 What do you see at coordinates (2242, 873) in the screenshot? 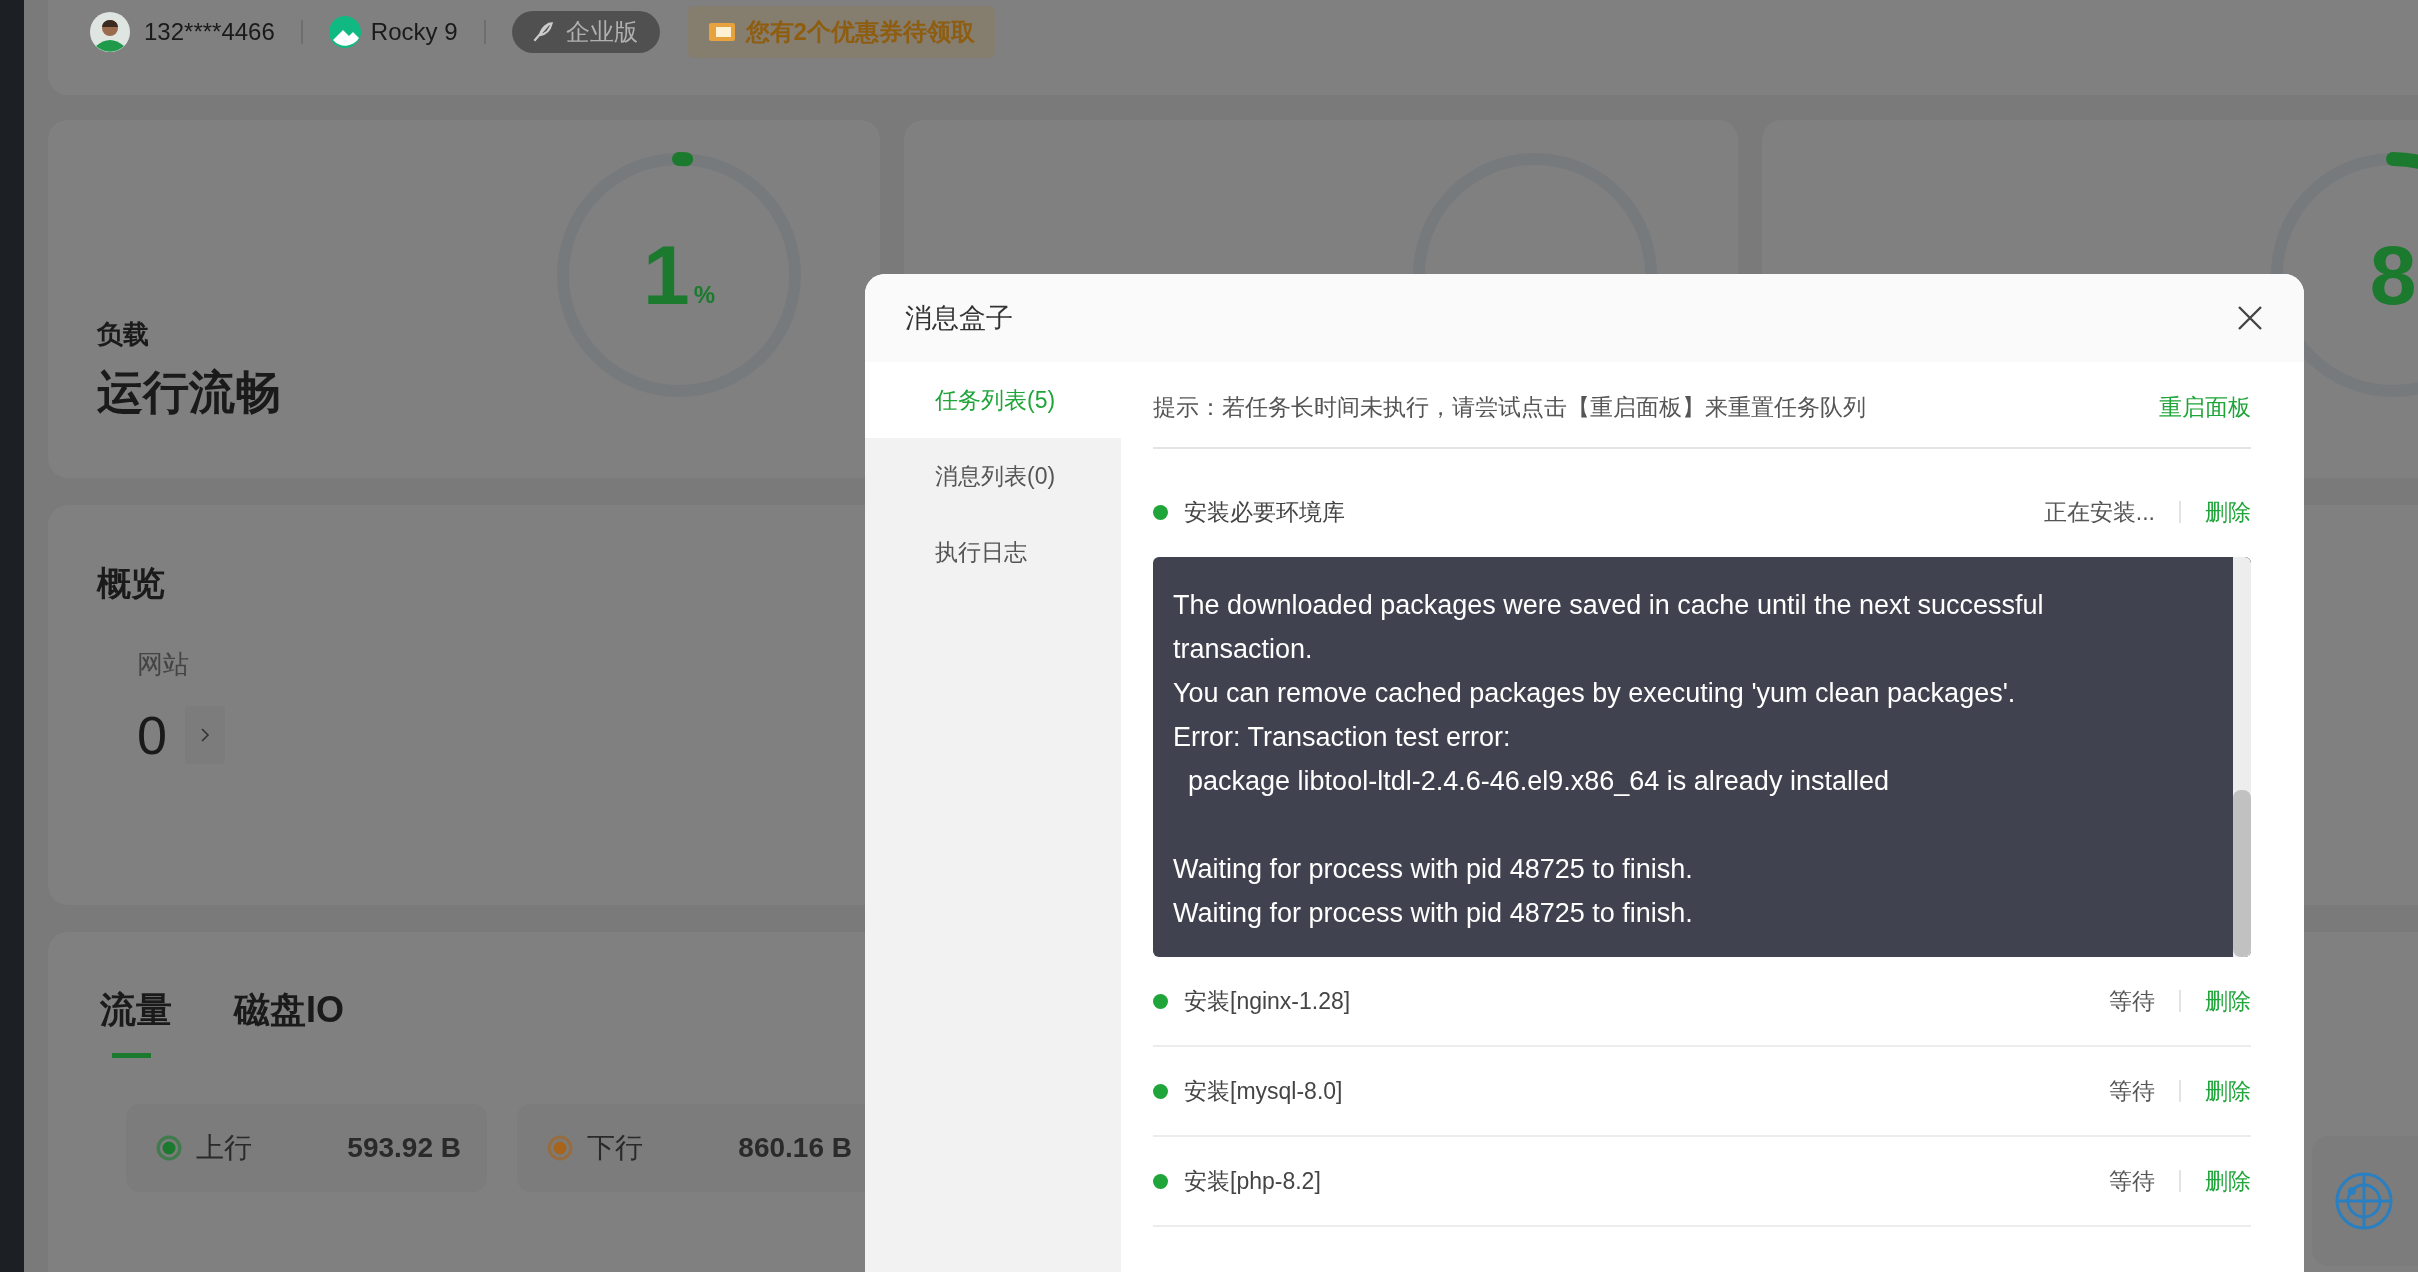
I see `scrollbar-thumb` at bounding box center [2242, 873].